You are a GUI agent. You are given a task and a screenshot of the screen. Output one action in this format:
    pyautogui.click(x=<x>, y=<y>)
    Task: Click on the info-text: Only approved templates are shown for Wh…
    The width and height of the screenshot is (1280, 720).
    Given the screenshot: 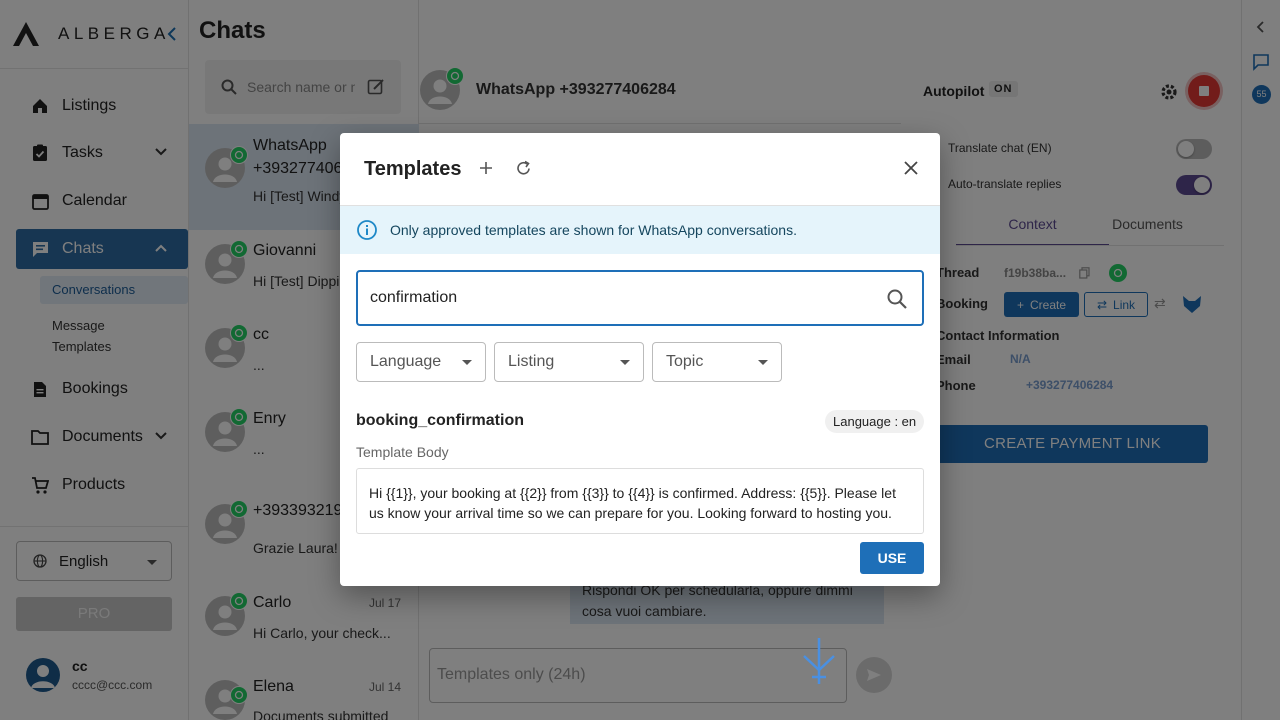 What is the action you would take?
    pyautogui.click(x=593, y=230)
    